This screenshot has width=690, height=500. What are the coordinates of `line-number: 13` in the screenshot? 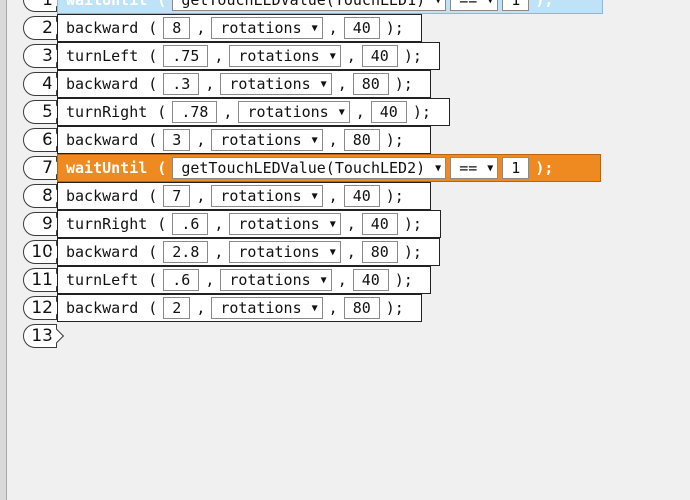 It's located at (40, 336).